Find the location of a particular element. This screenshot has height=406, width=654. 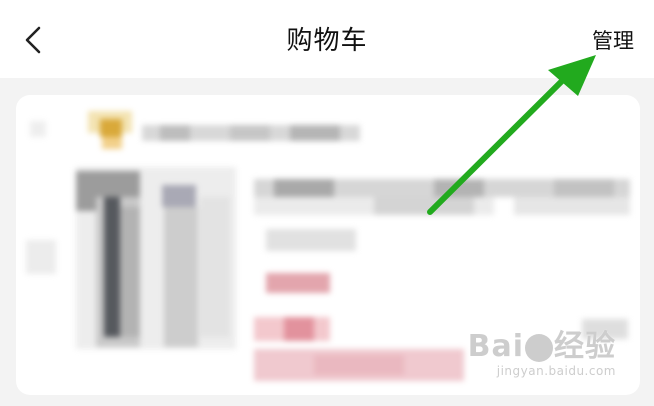

product-price is located at coordinates (292, 329).